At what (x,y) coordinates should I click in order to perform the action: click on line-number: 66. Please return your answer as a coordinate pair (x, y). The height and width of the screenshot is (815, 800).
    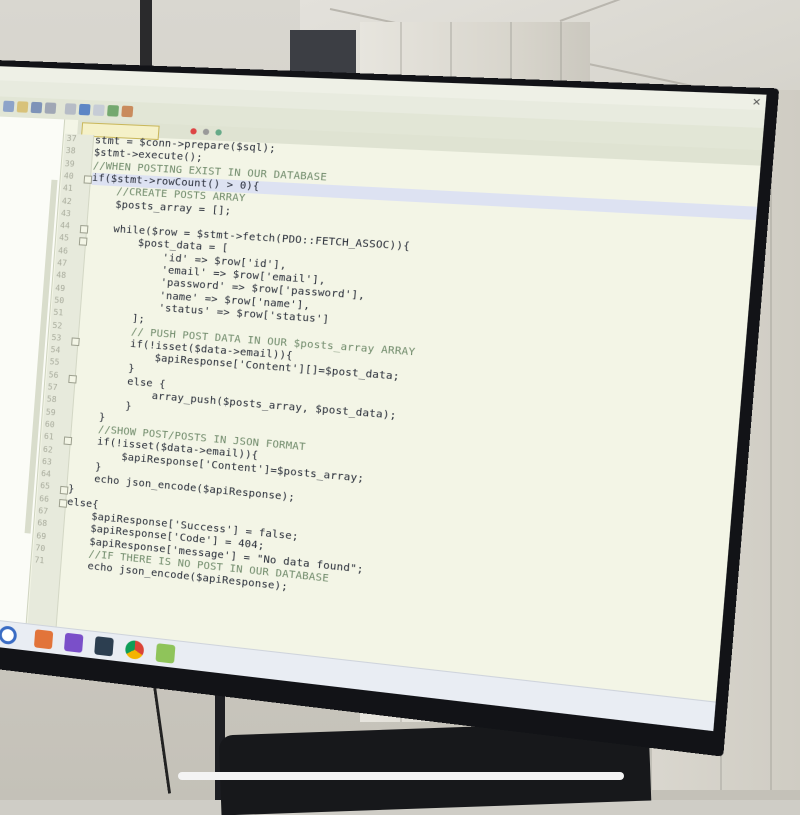
    Looking at the image, I should click on (44, 498).